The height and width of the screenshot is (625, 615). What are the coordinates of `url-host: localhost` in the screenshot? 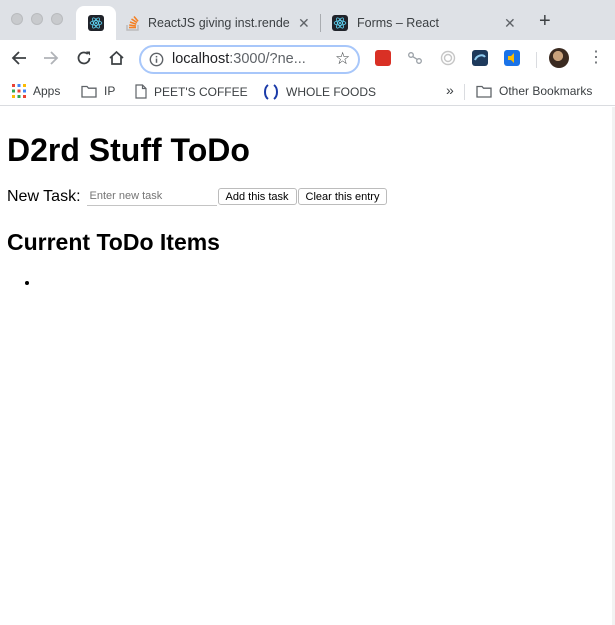 It's located at (201, 59).